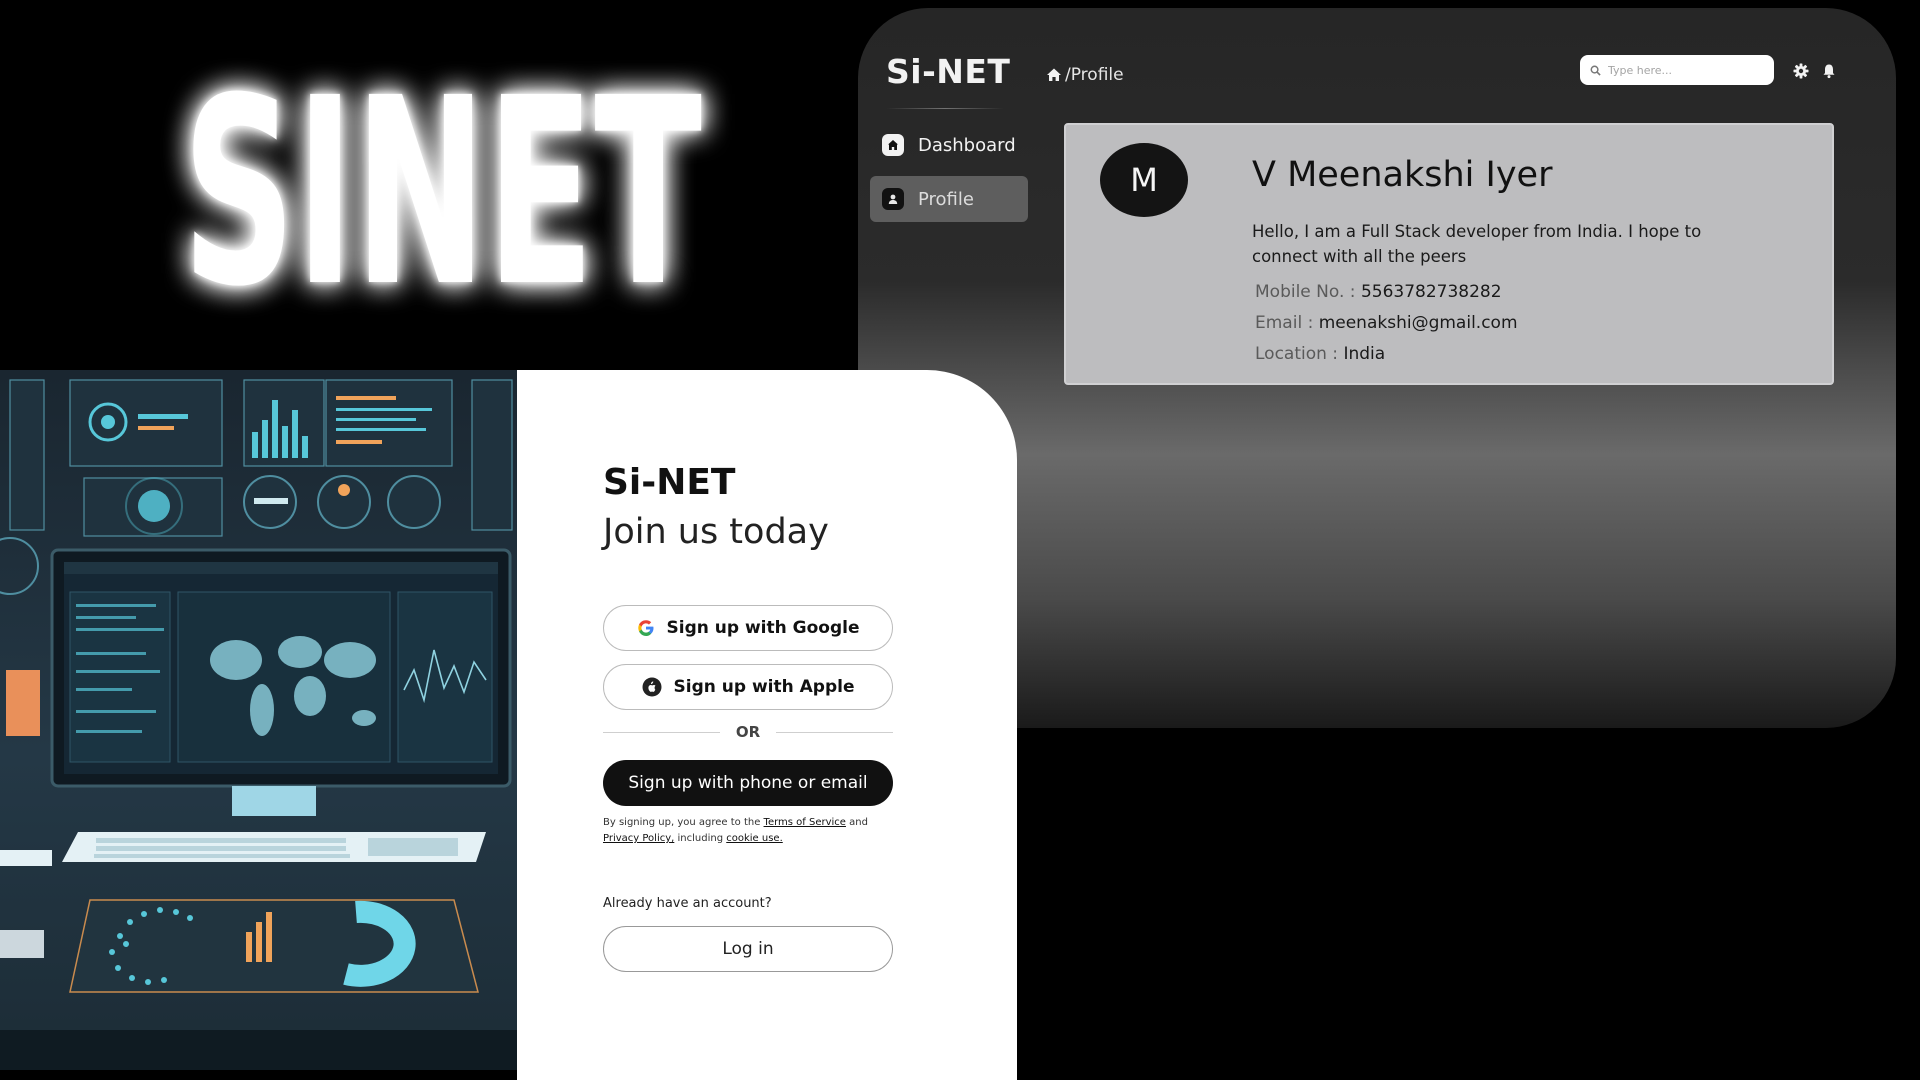  Describe the element at coordinates (1144, 180) in the screenshot. I see `avatar: M` at that location.